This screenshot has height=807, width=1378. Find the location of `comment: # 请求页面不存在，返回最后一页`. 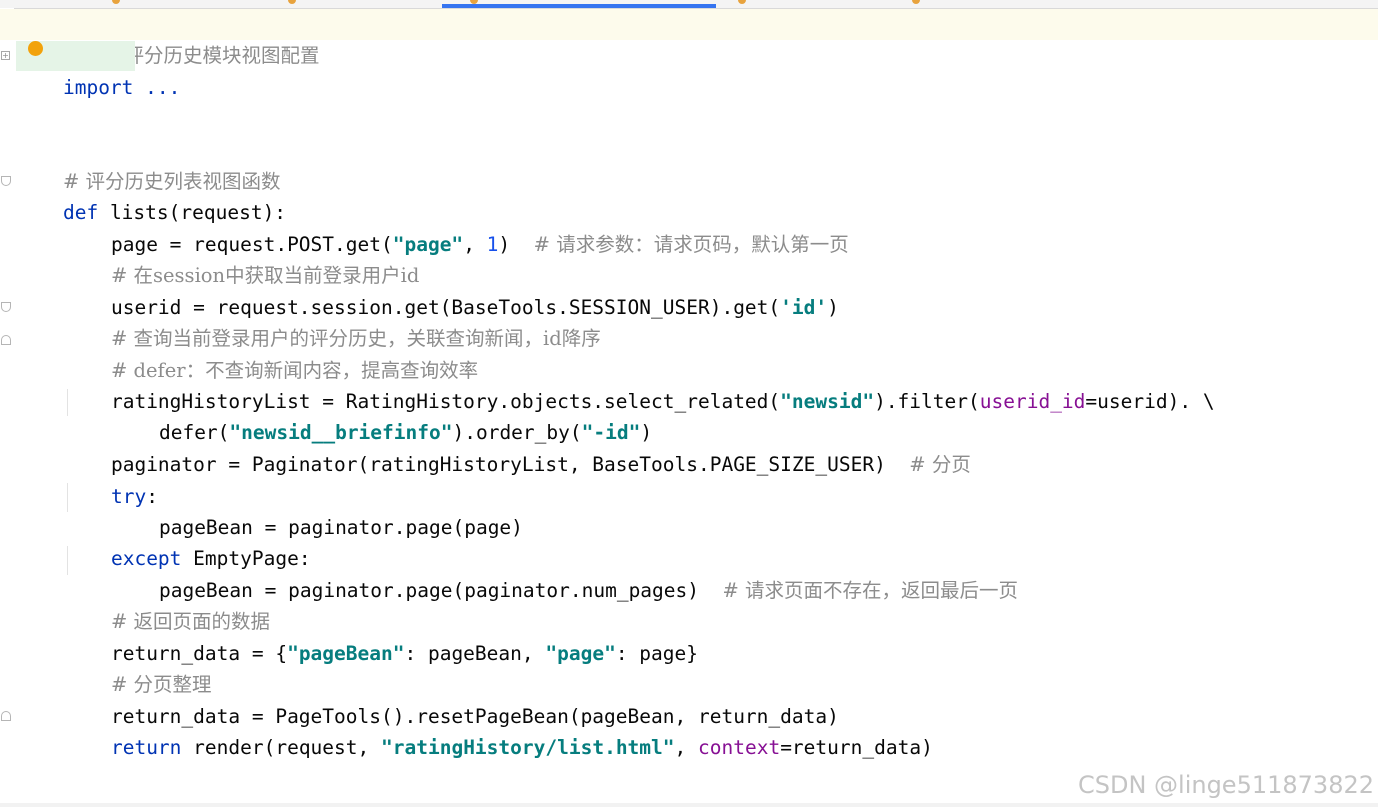

comment: # 请求页面不存在，返回最后一页 is located at coordinates (870, 590).